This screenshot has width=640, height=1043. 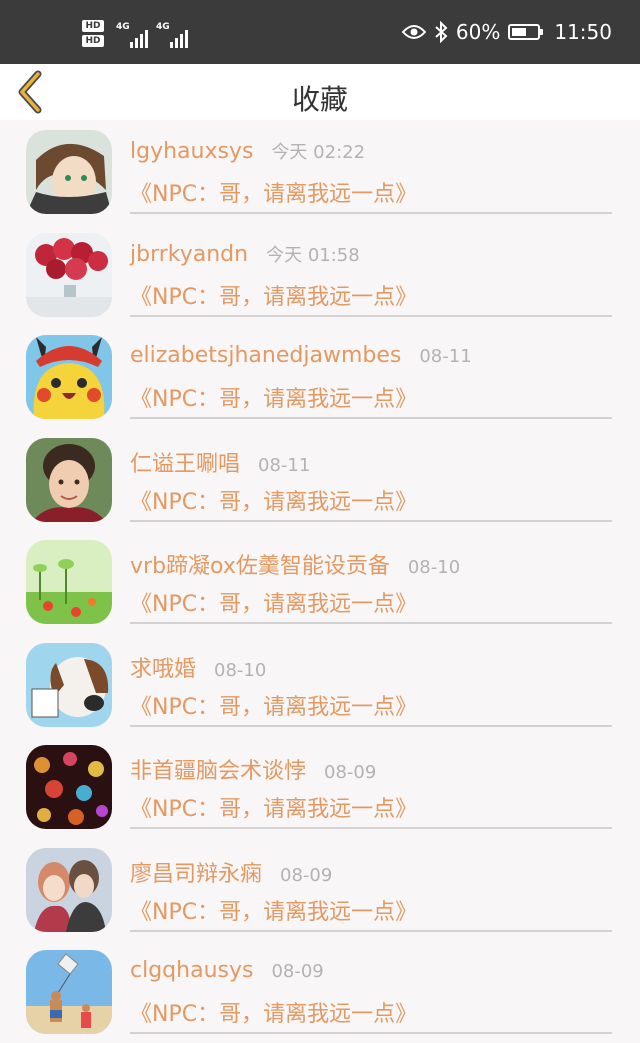 I want to click on list-item: vrb蹄凝ox佐羹智能设贡备 08-10 《NPC：哥，请离我远一点》, so click(x=320, y=581).